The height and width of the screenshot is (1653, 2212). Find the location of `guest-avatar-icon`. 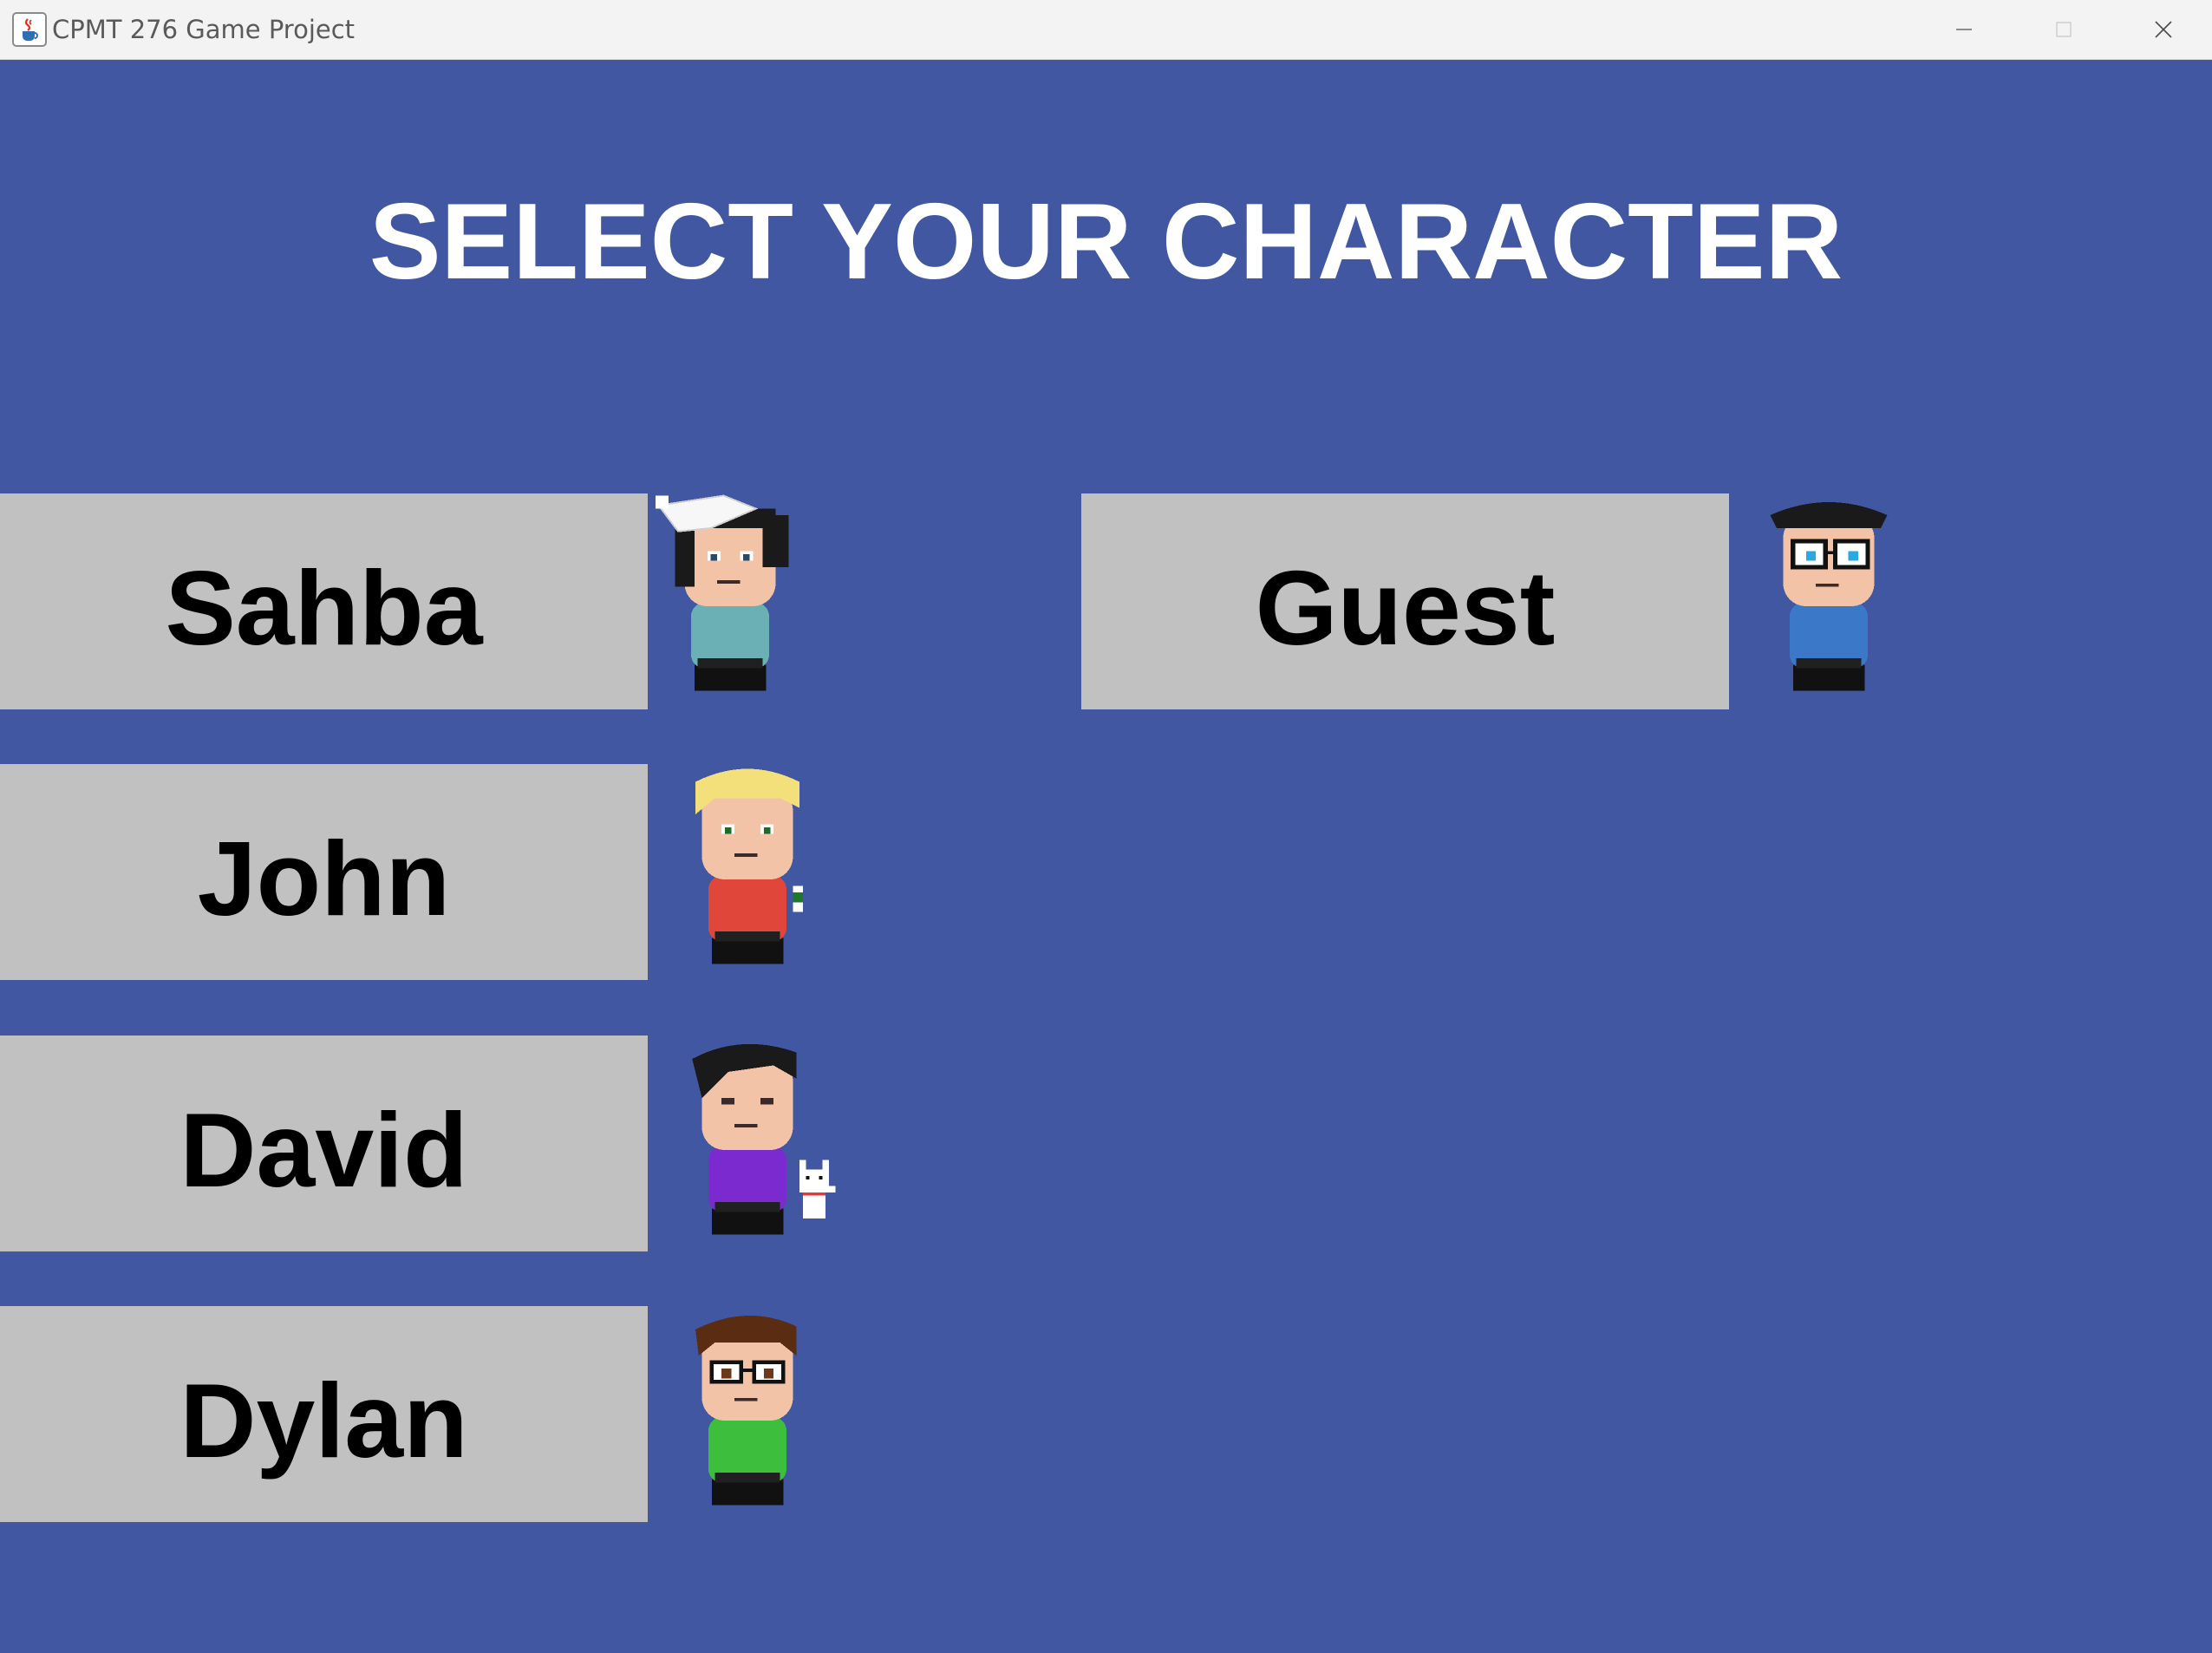

guest-avatar-icon is located at coordinates (1842, 593).